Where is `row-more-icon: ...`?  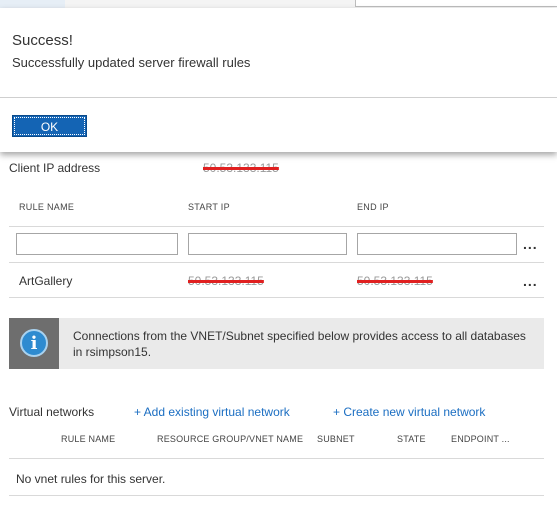 row-more-icon: ... is located at coordinates (530, 281).